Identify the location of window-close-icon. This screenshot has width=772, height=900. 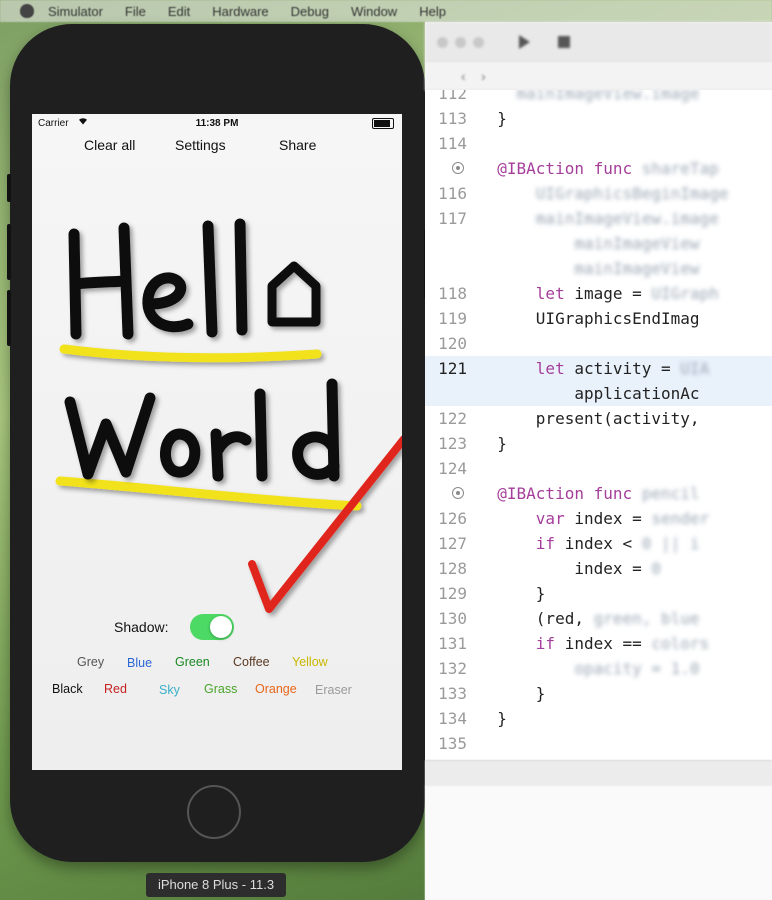
(442, 42).